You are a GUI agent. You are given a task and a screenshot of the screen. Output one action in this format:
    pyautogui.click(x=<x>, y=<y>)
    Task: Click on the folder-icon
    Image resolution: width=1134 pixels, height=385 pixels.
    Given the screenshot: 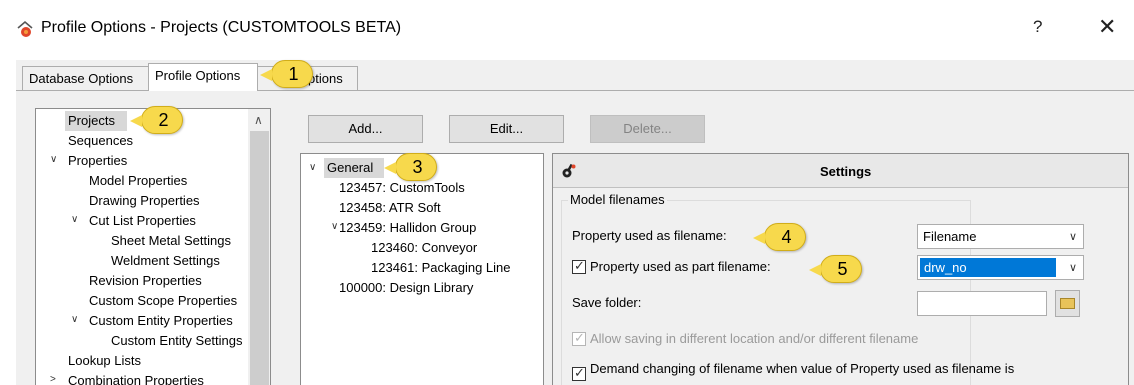 What is the action you would take?
    pyautogui.click(x=1067, y=303)
    